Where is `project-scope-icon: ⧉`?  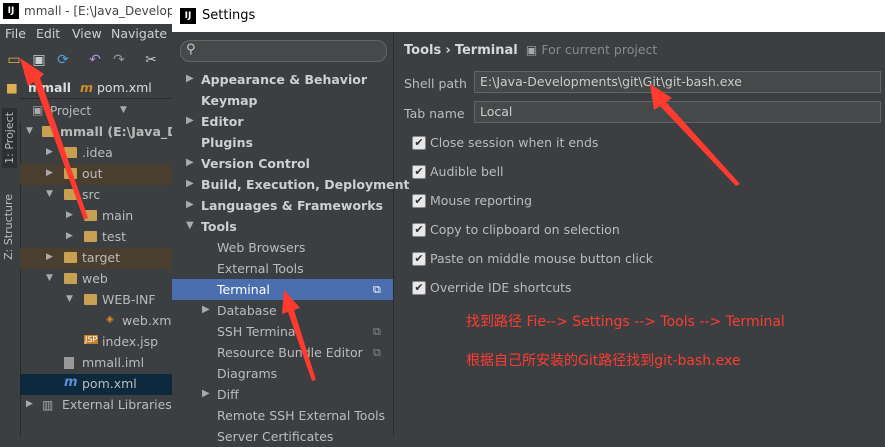
project-scope-icon: ⧉ is located at coordinates (377, 352).